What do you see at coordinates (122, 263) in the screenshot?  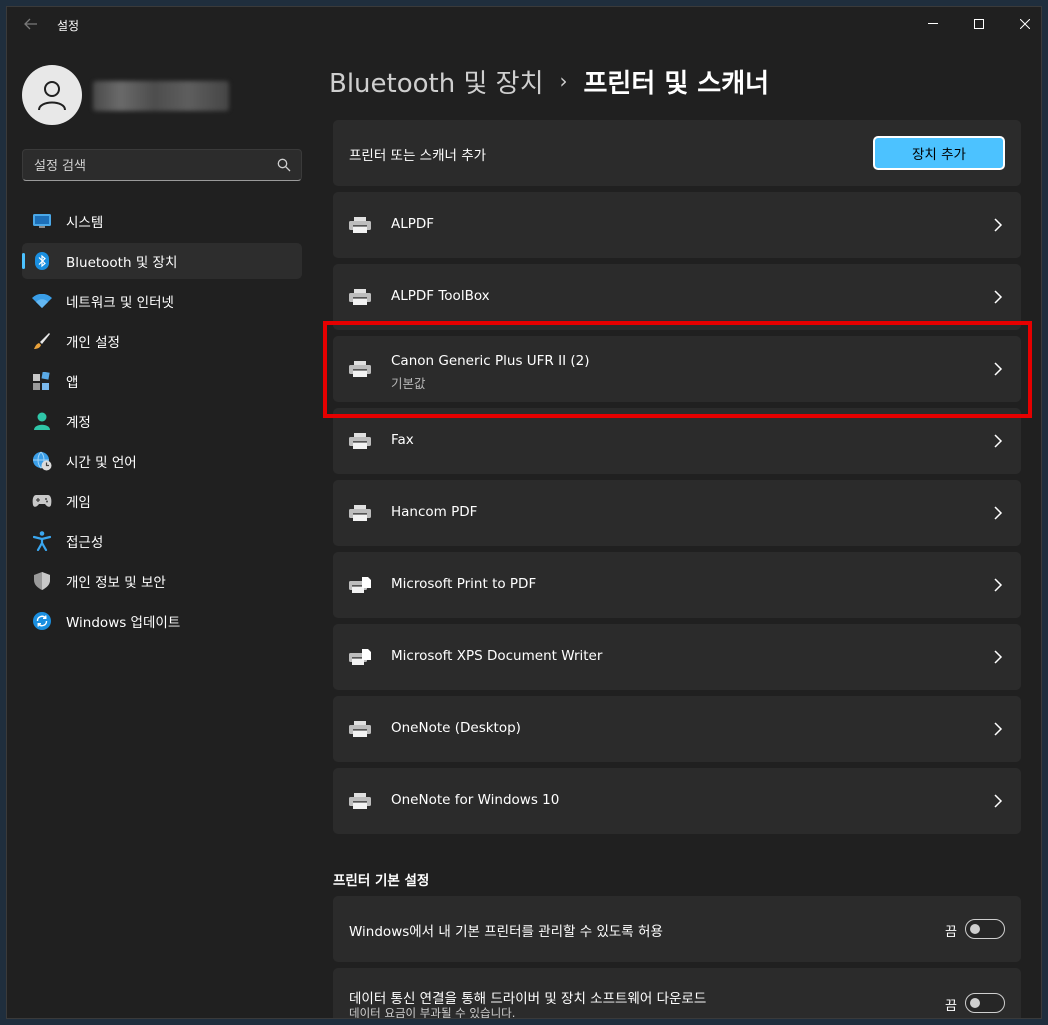 I see `sidebar-item-label: Bluetooth 및 장치` at bounding box center [122, 263].